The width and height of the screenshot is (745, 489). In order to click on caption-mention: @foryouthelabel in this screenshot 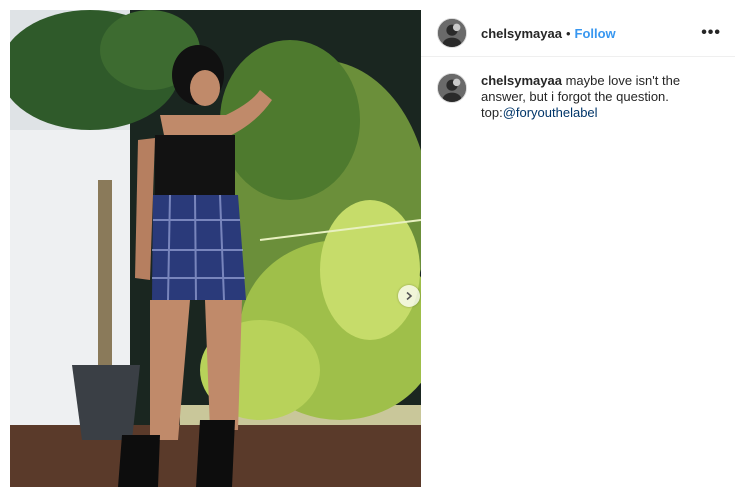, I will do `click(550, 112)`.